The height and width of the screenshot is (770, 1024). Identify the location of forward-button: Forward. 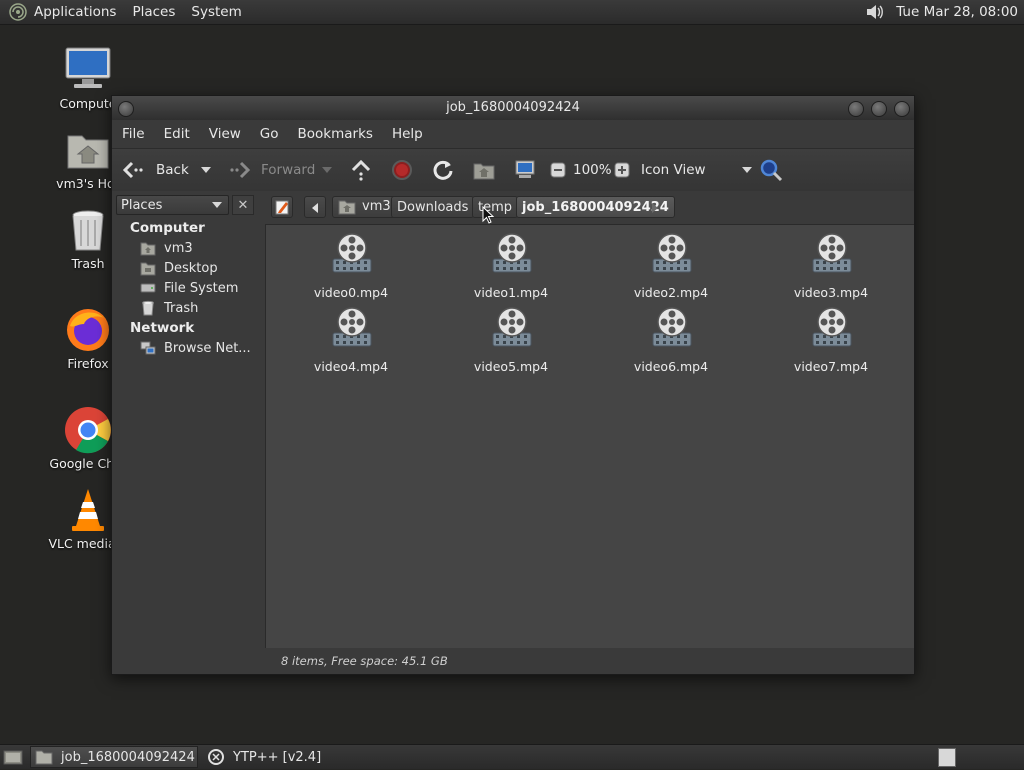
(271, 170).